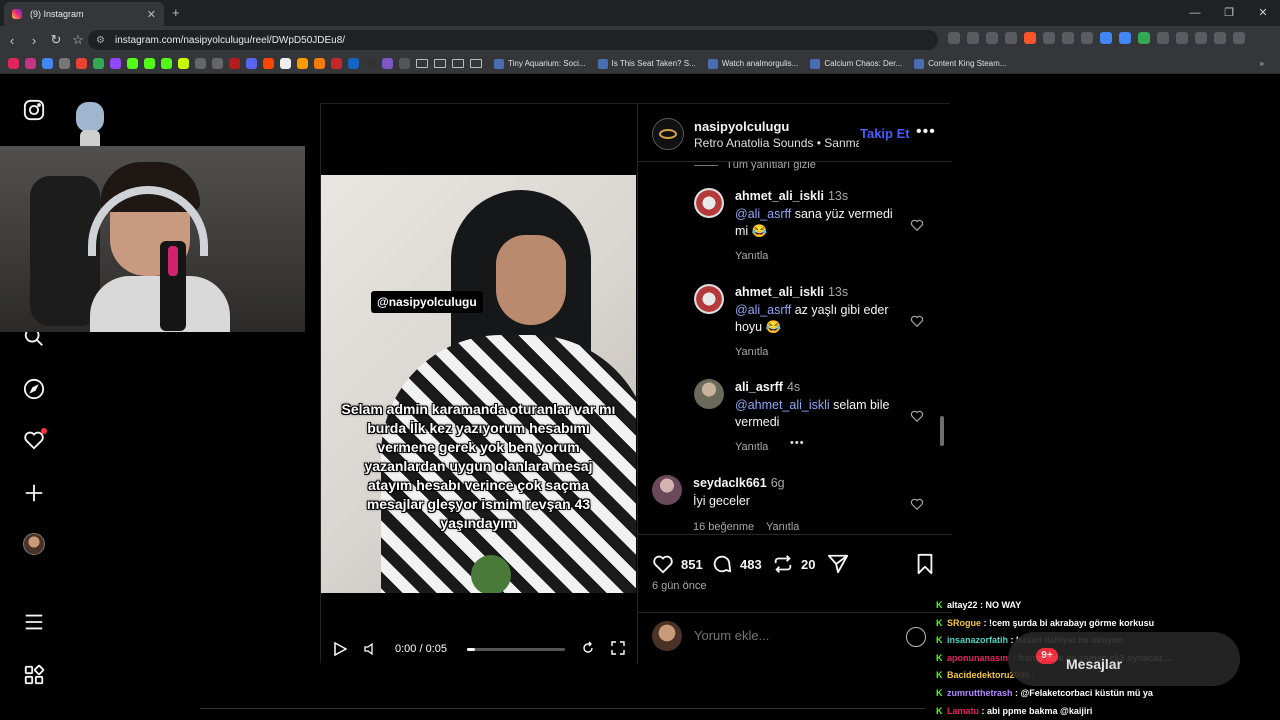 This screenshot has height=720, width=1280. What do you see at coordinates (723, 527) in the screenshot?
I see `comment-likes-count: 16 beğenme` at bounding box center [723, 527].